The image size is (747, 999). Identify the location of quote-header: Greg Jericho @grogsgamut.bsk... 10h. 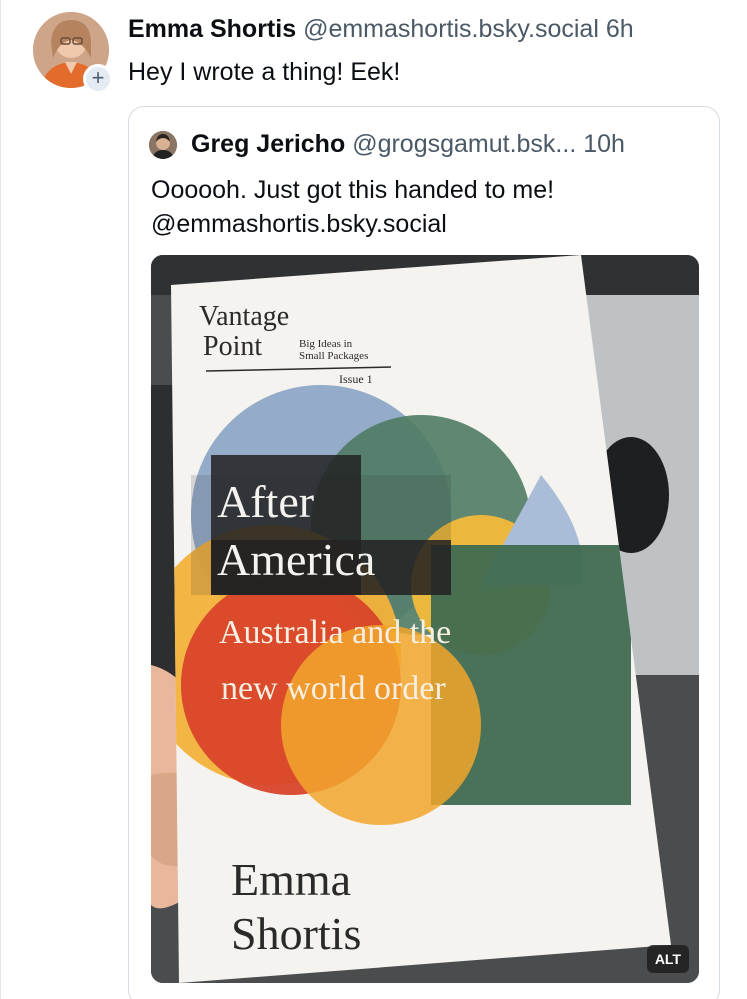
(408, 144).